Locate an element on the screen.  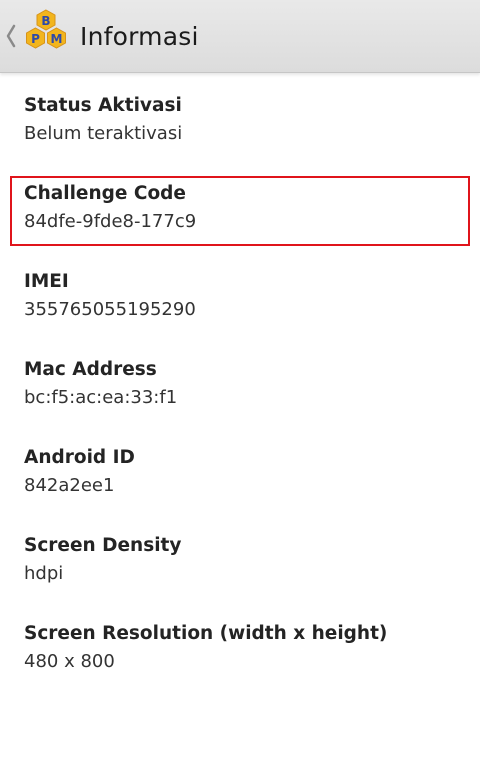
info-item-imei: IMEI 355765055195290 is located at coordinates (240, 293).